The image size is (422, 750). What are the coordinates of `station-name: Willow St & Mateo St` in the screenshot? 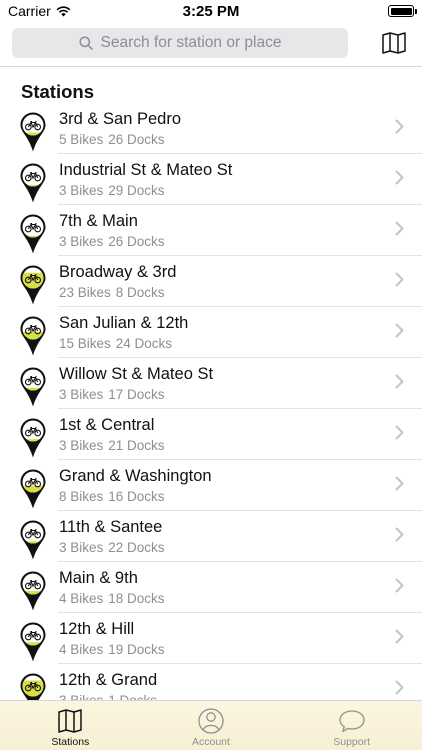 It's located at (136, 373).